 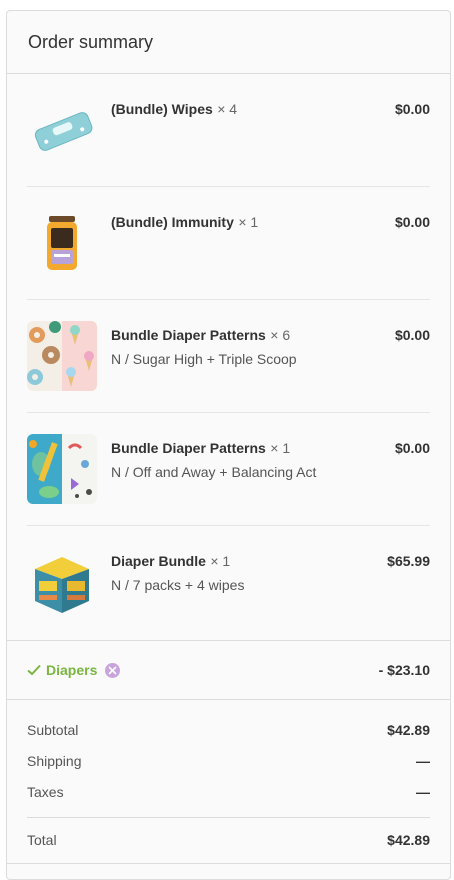 What do you see at coordinates (53, 729) in the screenshot?
I see `subtotal-label: Subtotal` at bounding box center [53, 729].